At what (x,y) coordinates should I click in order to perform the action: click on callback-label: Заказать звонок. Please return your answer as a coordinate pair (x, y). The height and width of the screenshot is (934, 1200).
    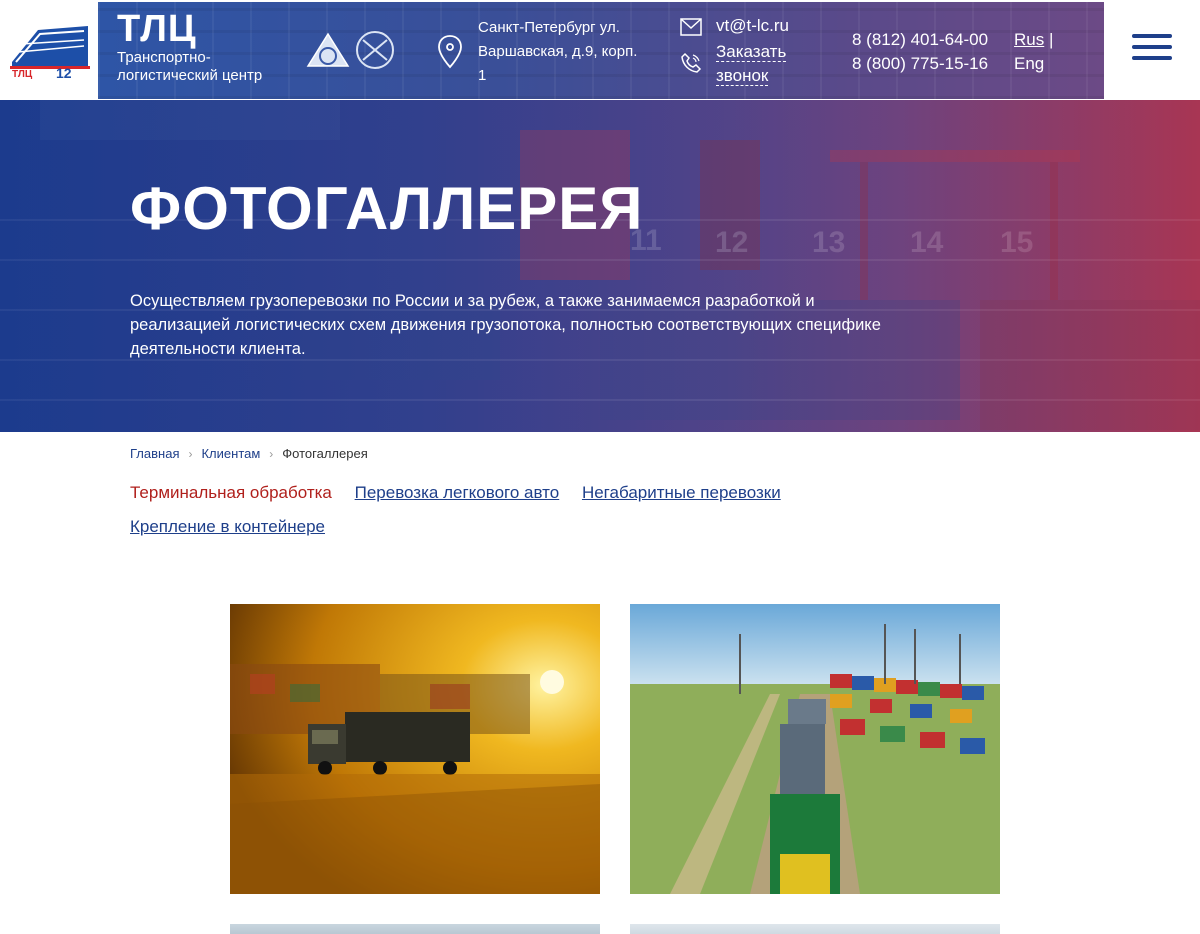
    Looking at the image, I should click on (751, 64).